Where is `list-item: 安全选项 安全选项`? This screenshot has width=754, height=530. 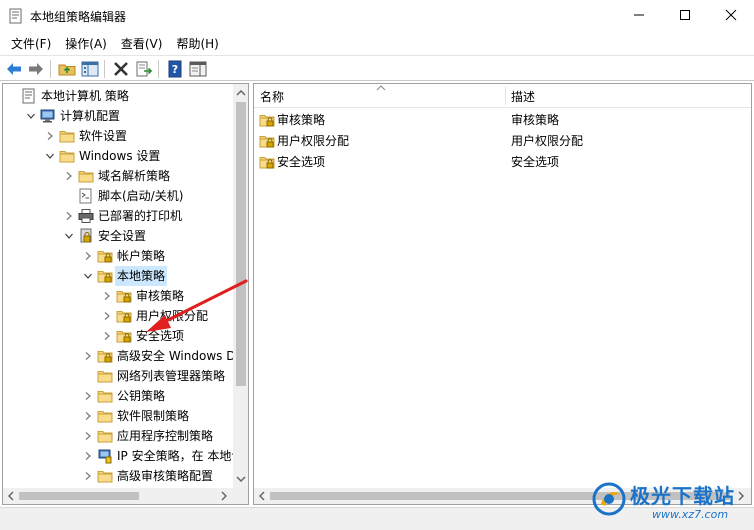
list-item: 安全选项 安全选项 is located at coordinates (502, 162).